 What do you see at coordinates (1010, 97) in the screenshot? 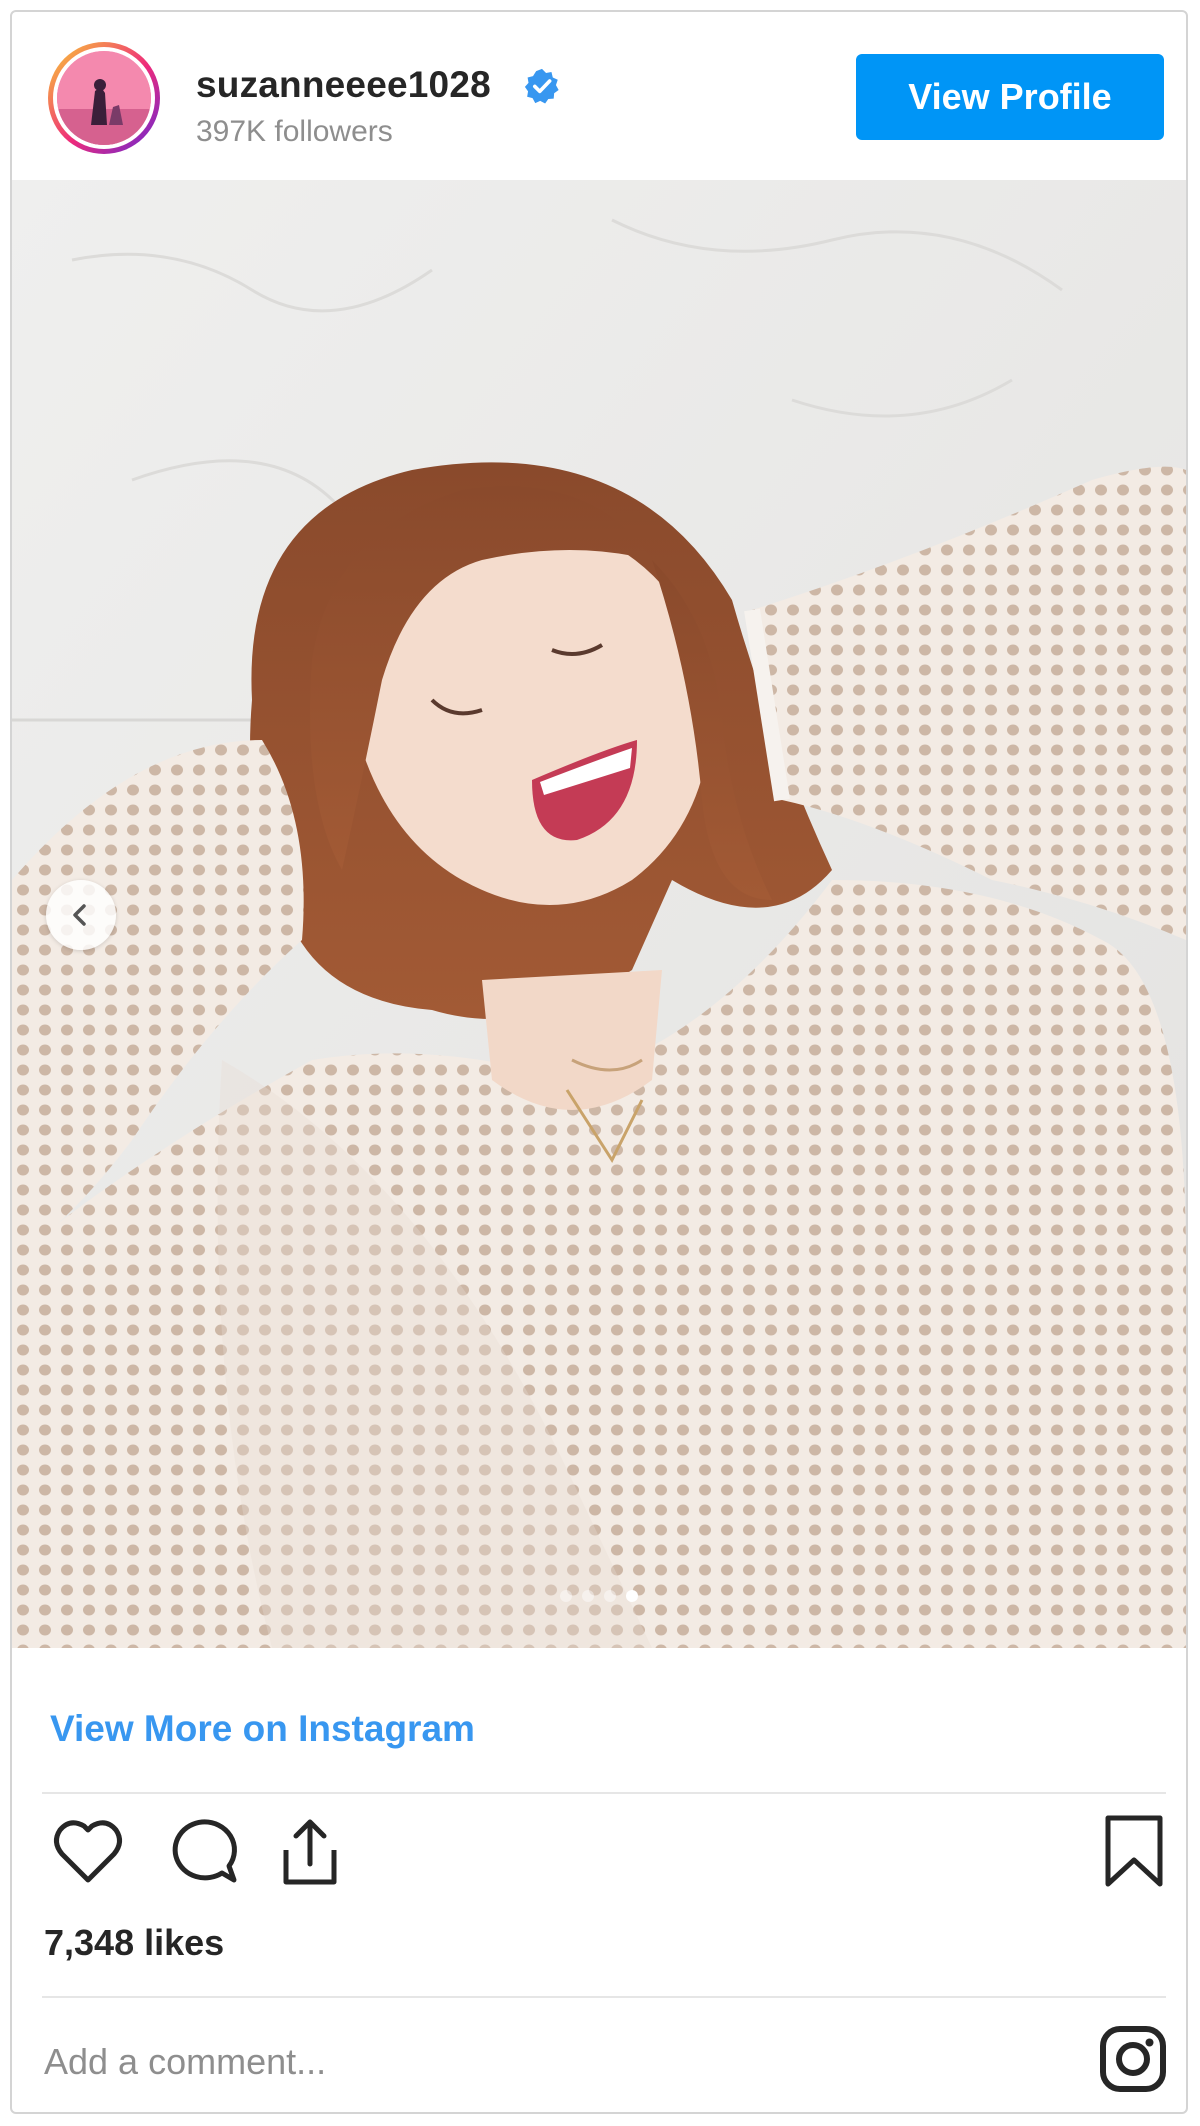
I see `view-profile-button: View Profile` at bounding box center [1010, 97].